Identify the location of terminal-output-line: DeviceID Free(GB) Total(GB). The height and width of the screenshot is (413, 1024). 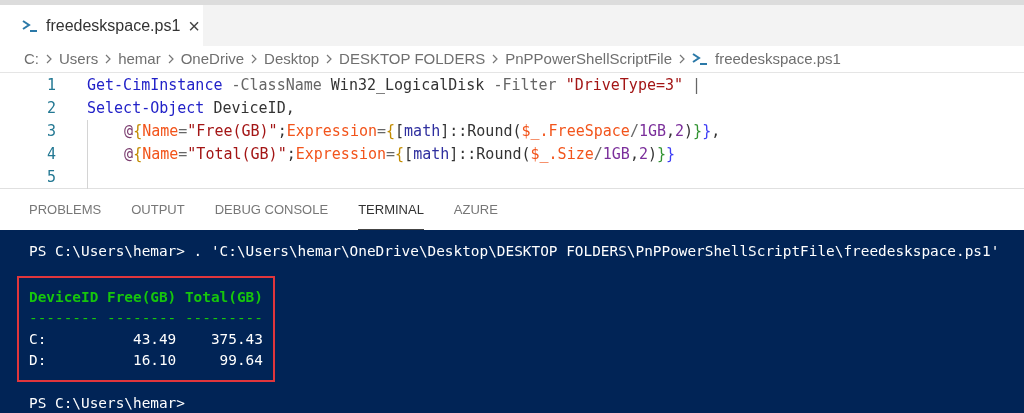
(146, 297).